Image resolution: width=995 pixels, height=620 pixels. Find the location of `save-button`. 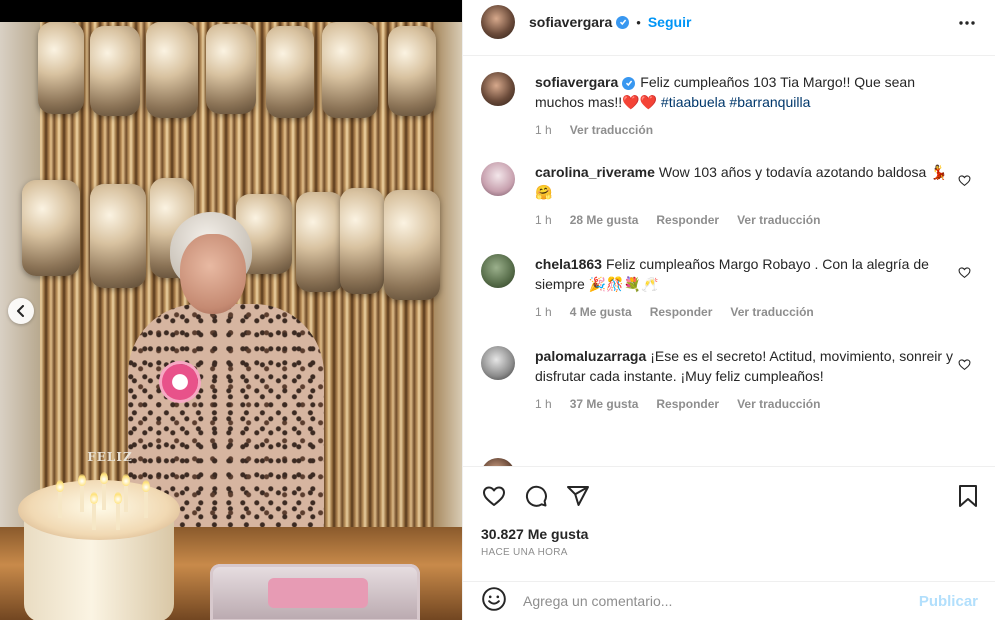

save-button is located at coordinates (968, 498).